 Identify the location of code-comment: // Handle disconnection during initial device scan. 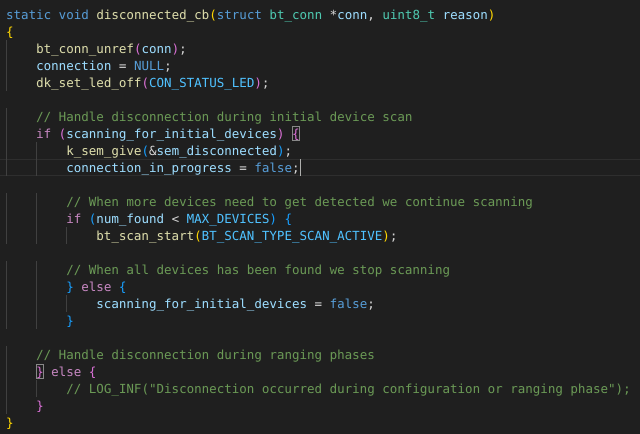
(224, 116).